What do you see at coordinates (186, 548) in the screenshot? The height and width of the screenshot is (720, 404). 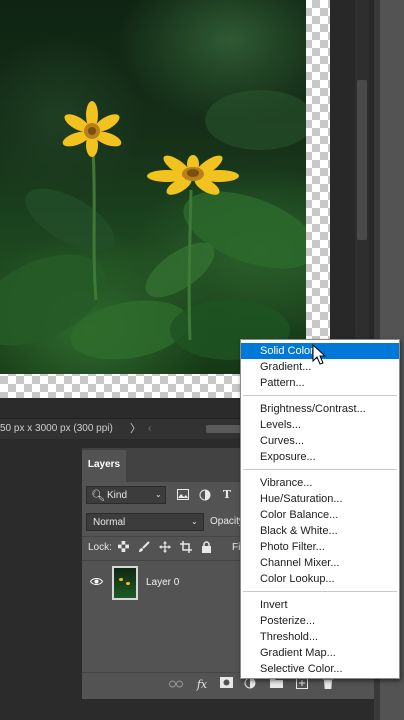 I see `crop-icon` at bounding box center [186, 548].